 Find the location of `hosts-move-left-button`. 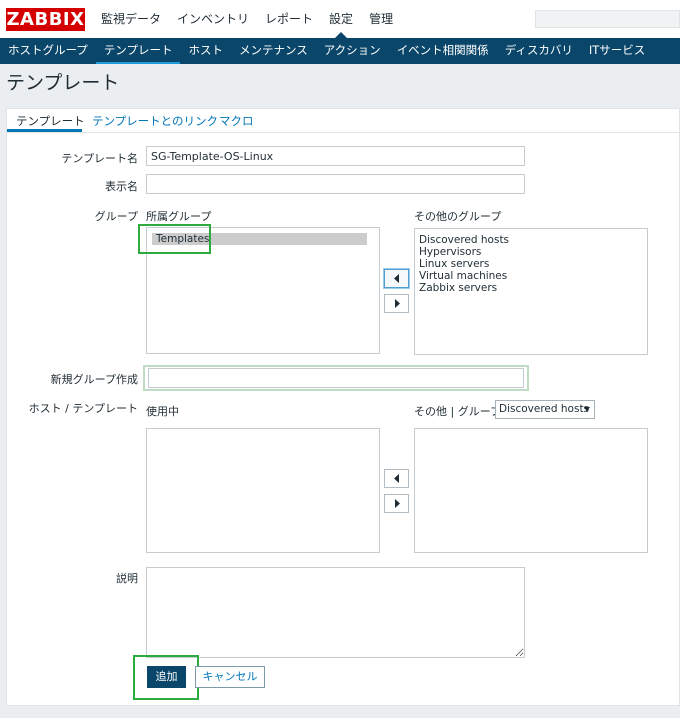

hosts-move-left-button is located at coordinates (396, 478).